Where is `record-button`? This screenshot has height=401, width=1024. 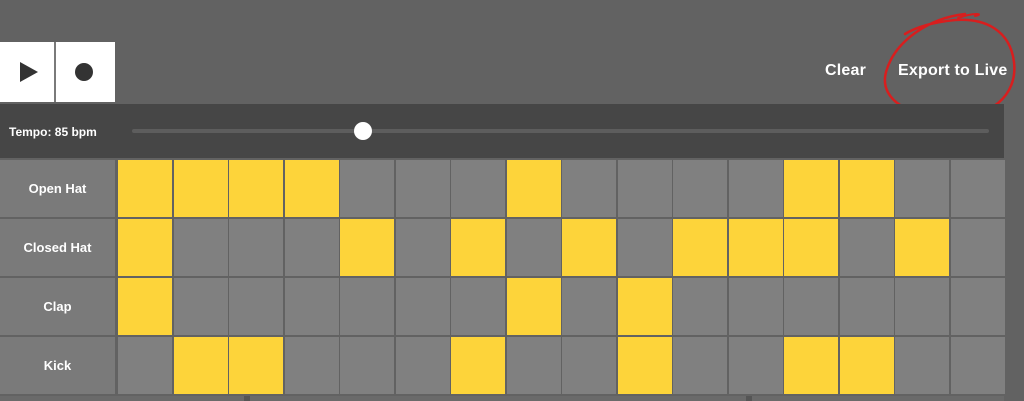 record-button is located at coordinates (83, 72).